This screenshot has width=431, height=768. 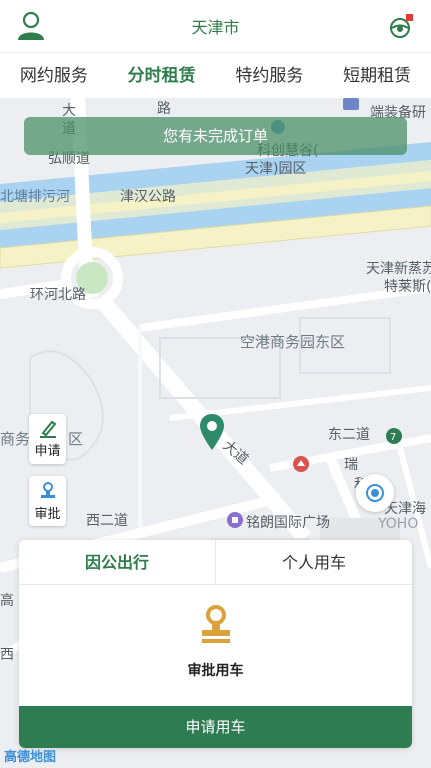 I want to click on apply-car-button: 申请用车, so click(x=215, y=727).